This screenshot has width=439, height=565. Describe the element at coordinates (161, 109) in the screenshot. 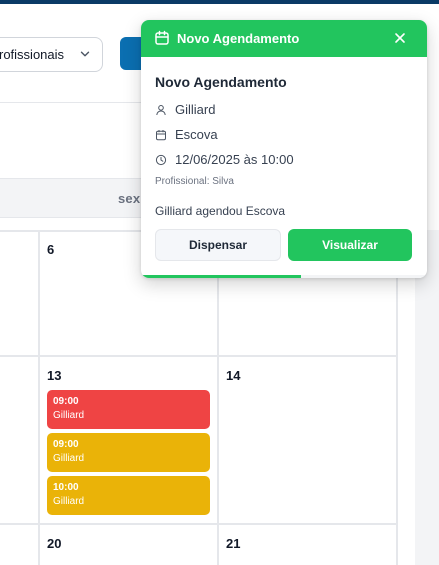

I see `user-icon` at that location.